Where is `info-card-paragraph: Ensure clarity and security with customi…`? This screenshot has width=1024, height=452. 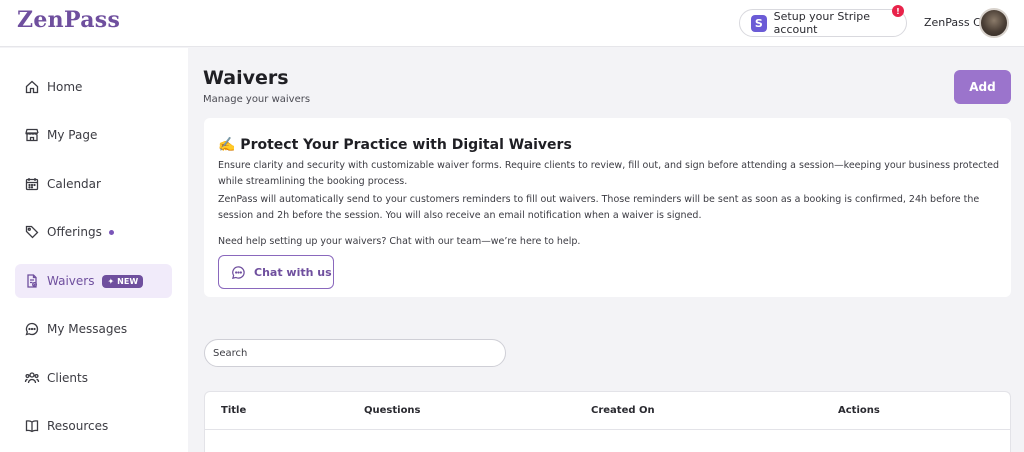 info-card-paragraph: Ensure clarity and security with customi… is located at coordinates (608, 173).